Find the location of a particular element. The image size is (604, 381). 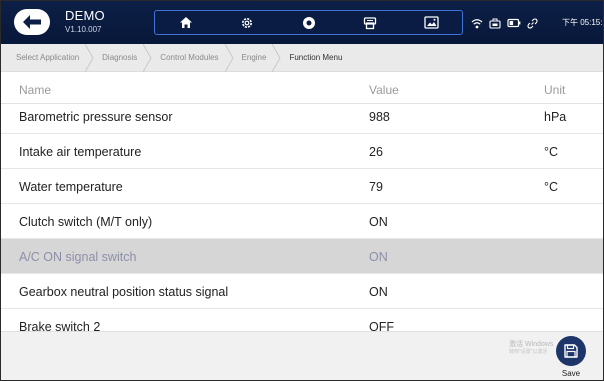

status-icons is located at coordinates (504, 23).